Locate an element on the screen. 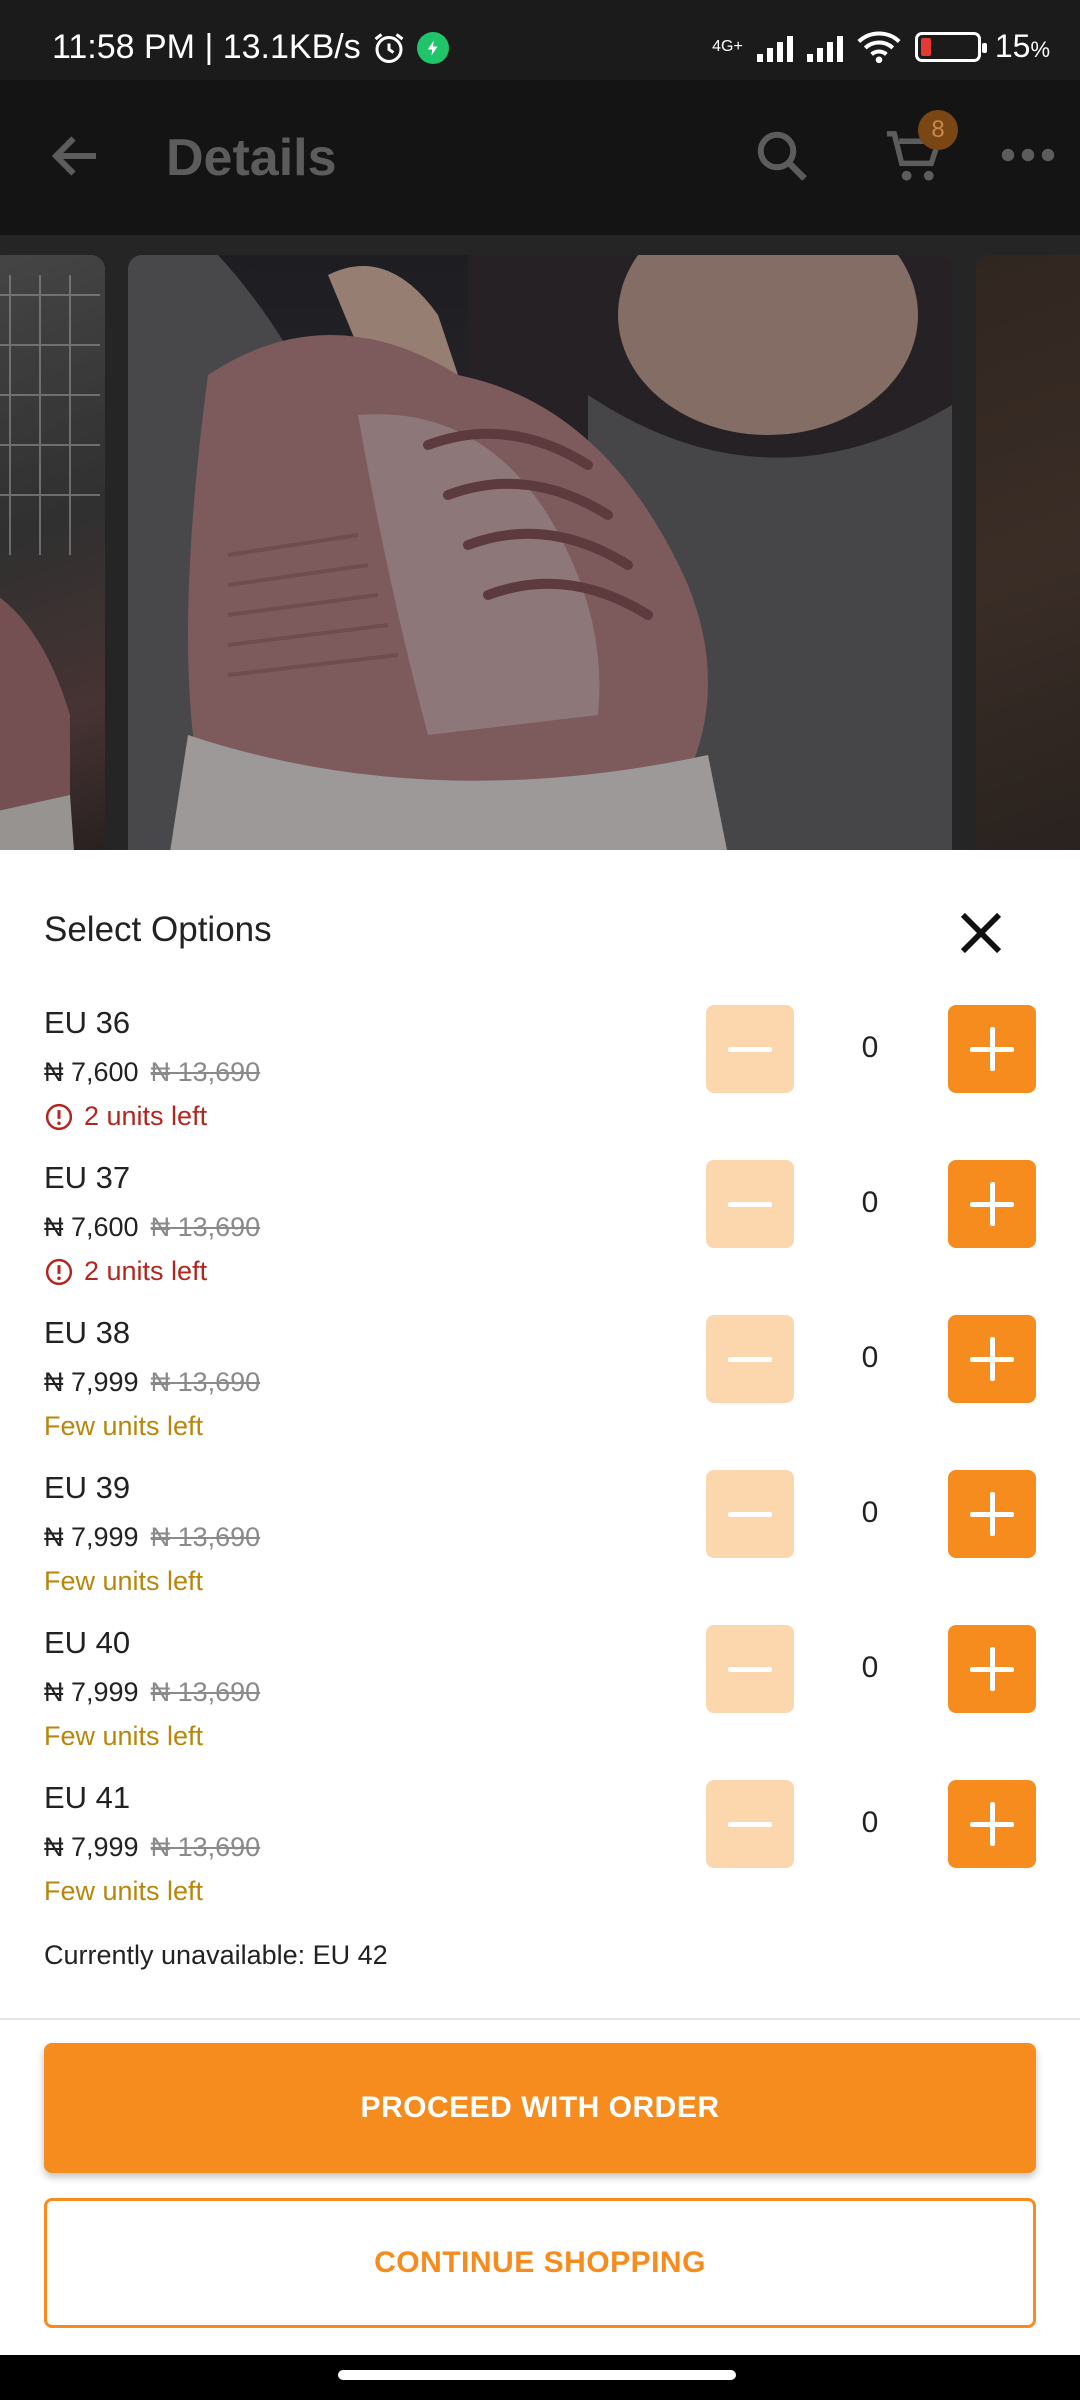 The image size is (1080, 2400). home-indicator is located at coordinates (537, 2375).